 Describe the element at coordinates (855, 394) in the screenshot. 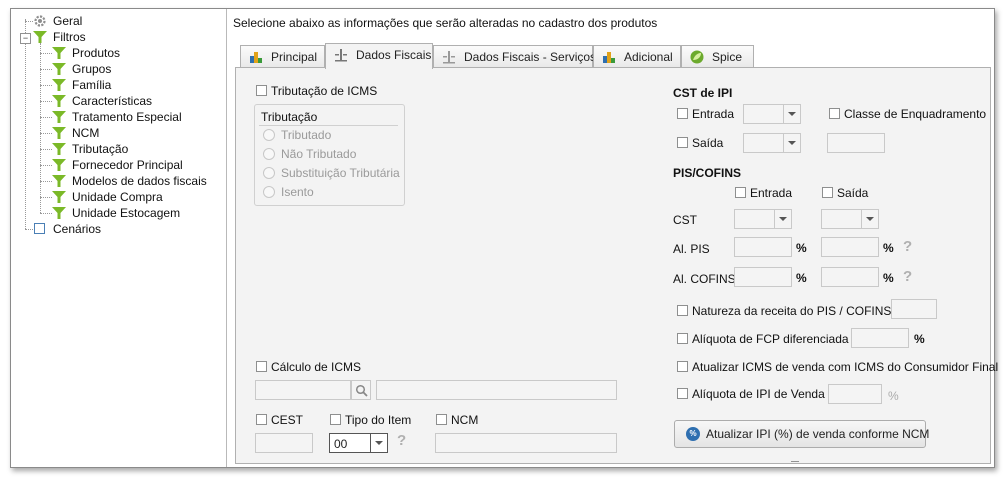

I see `ipi-venda-input` at that location.